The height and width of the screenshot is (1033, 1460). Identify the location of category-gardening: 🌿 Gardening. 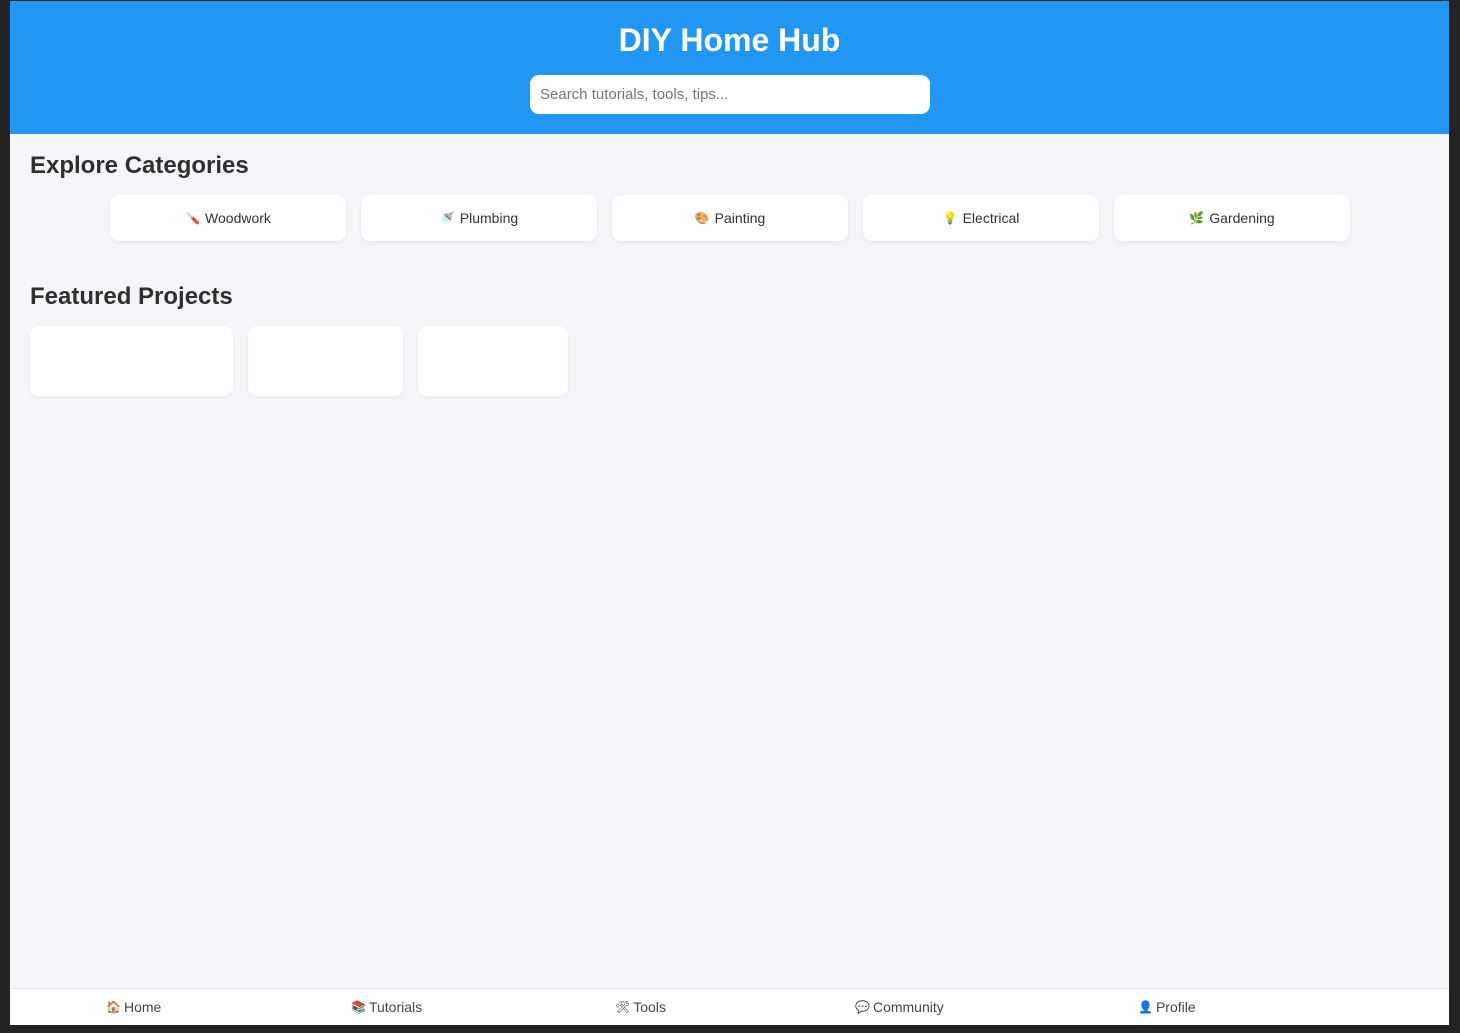
(1232, 218).